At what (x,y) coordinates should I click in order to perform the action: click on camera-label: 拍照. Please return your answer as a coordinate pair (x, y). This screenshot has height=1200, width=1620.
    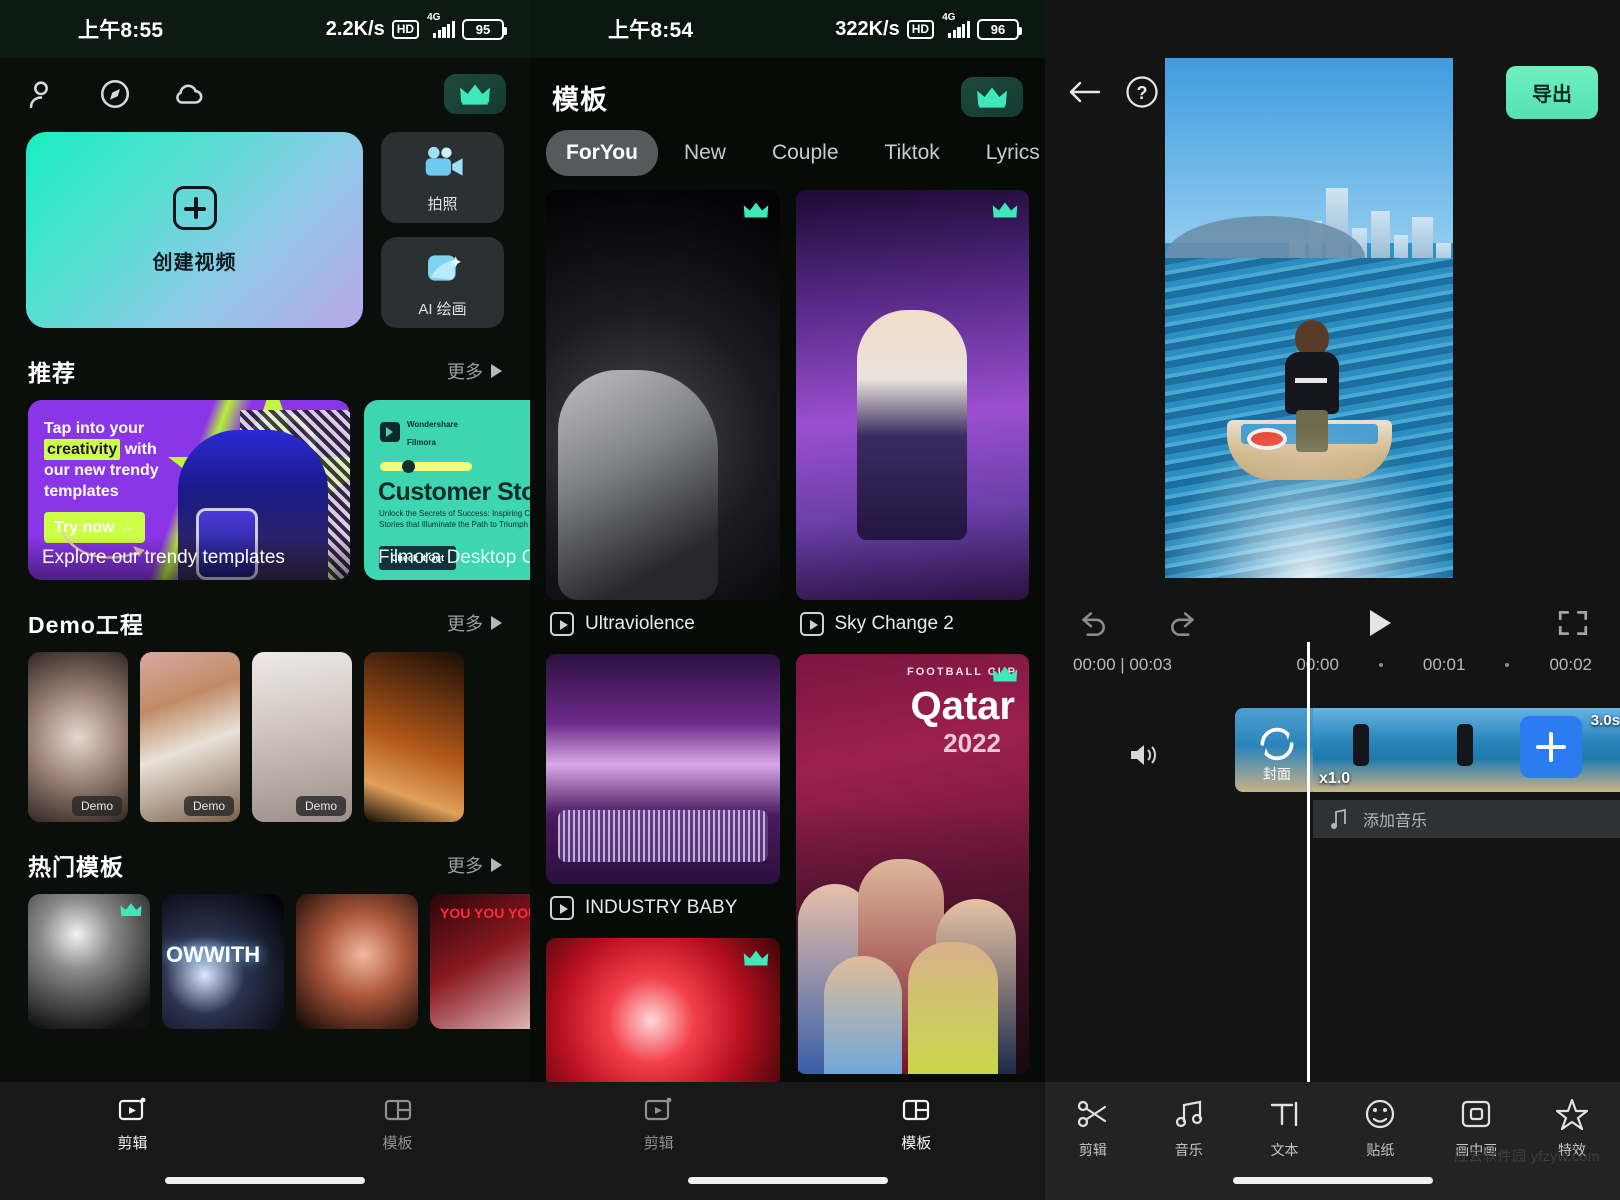
    Looking at the image, I should click on (442, 204).